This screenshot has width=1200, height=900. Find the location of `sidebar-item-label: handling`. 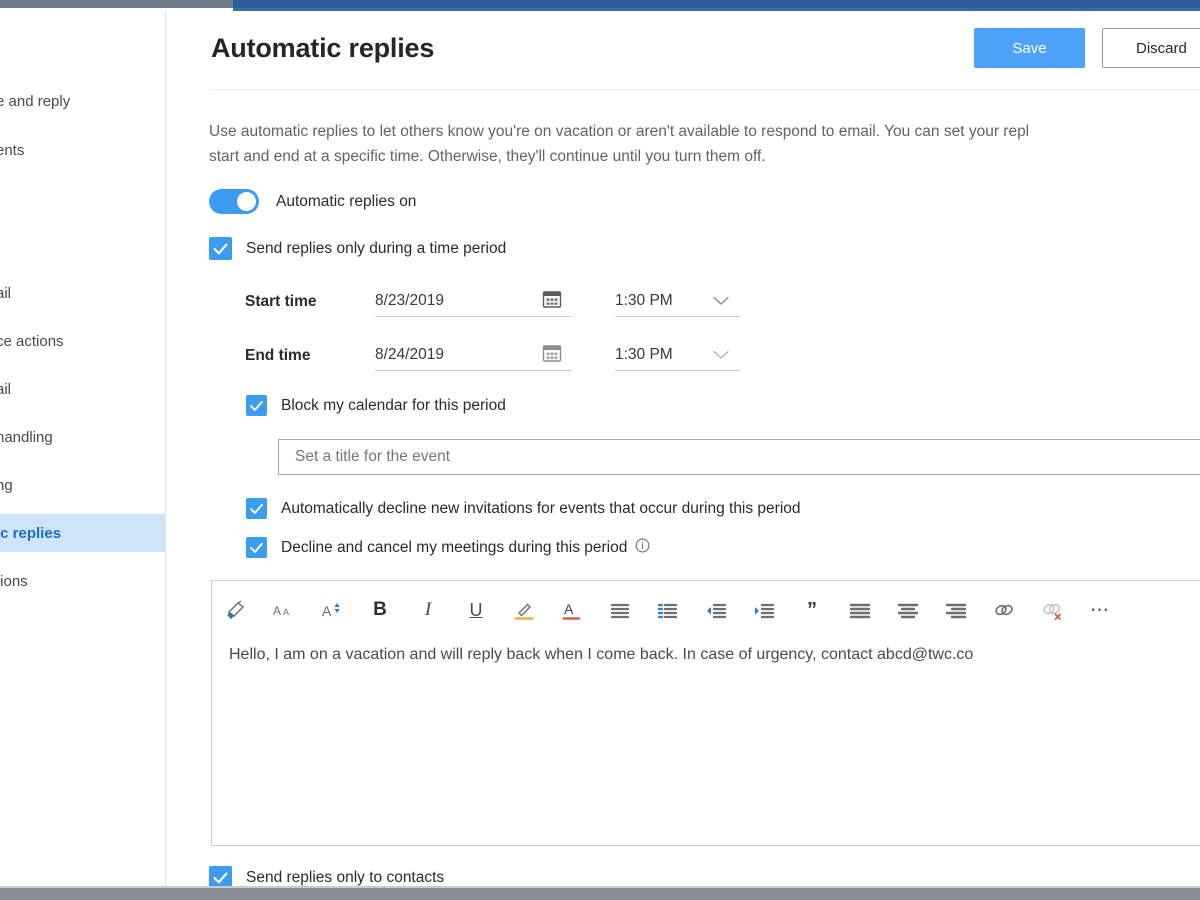

sidebar-item-label: handling is located at coordinates (26, 437).